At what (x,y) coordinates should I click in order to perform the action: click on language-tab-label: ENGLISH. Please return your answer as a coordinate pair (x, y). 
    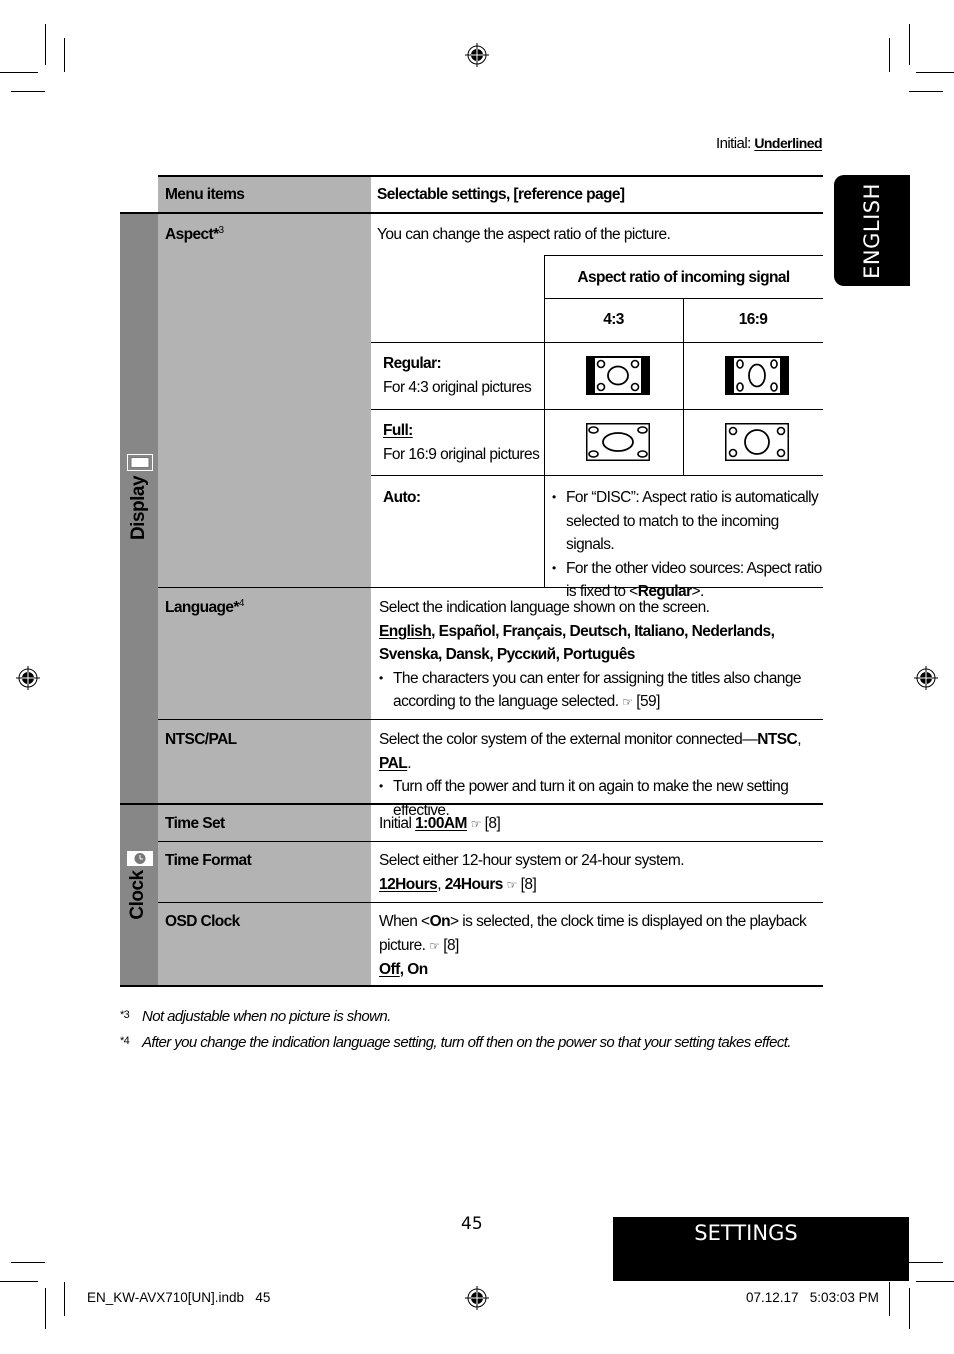
    Looking at the image, I should click on (872, 231).